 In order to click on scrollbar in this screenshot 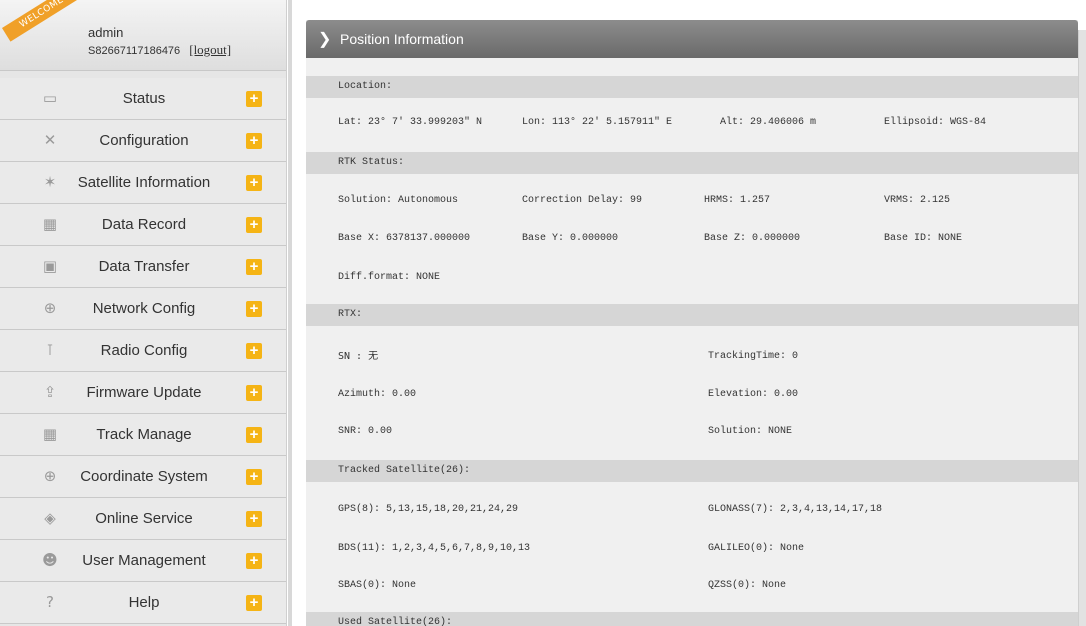, I will do `click(1082, 328)`.